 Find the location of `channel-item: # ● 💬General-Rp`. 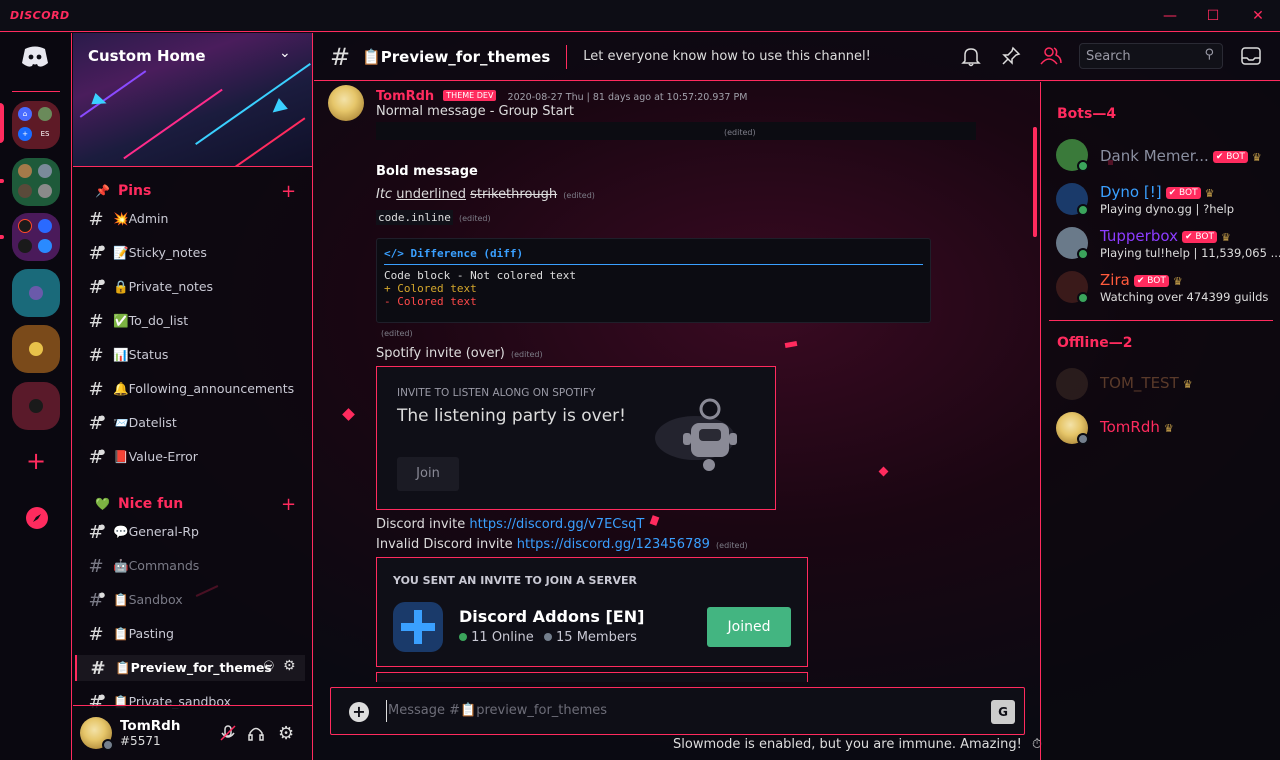

channel-item: # ● 💬General-Rp is located at coordinates (195, 532).